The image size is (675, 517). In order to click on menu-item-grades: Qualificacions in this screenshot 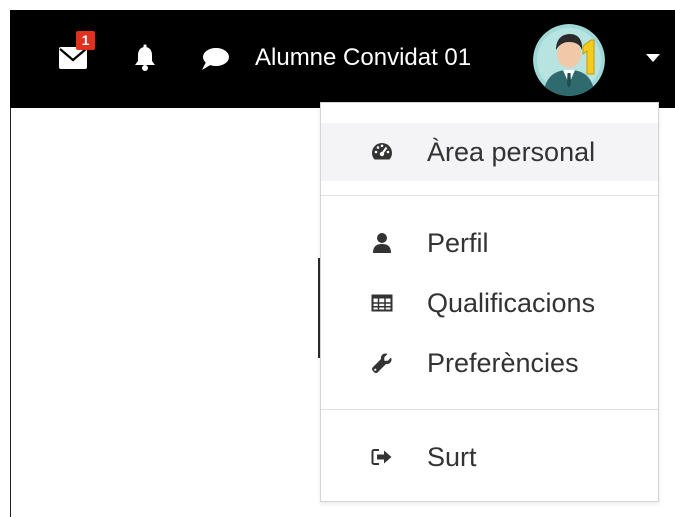, I will do `click(489, 303)`.